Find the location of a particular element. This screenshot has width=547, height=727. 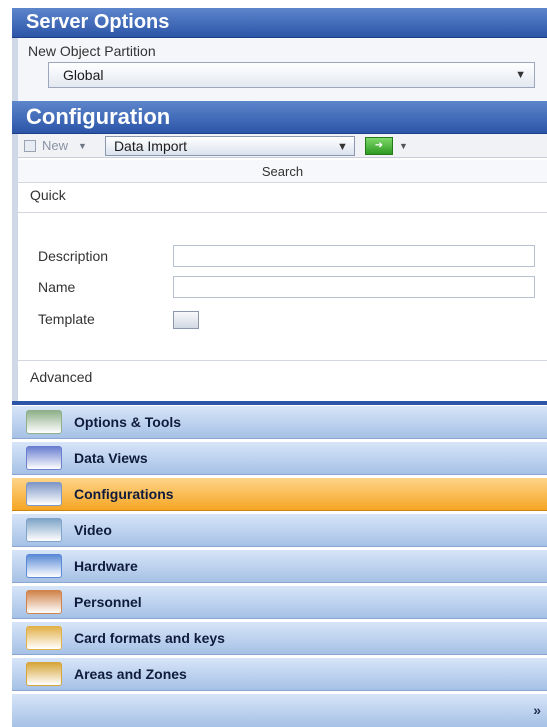

nav-item-areas-zones: Areas and Zones is located at coordinates (279, 674).